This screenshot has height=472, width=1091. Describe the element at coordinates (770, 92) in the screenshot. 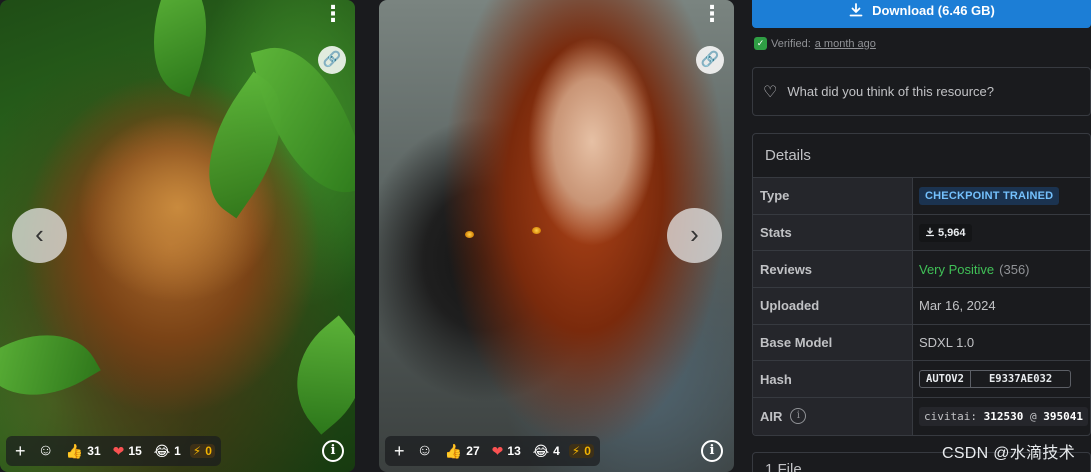

I see `heart-outline-icon: ♡` at that location.